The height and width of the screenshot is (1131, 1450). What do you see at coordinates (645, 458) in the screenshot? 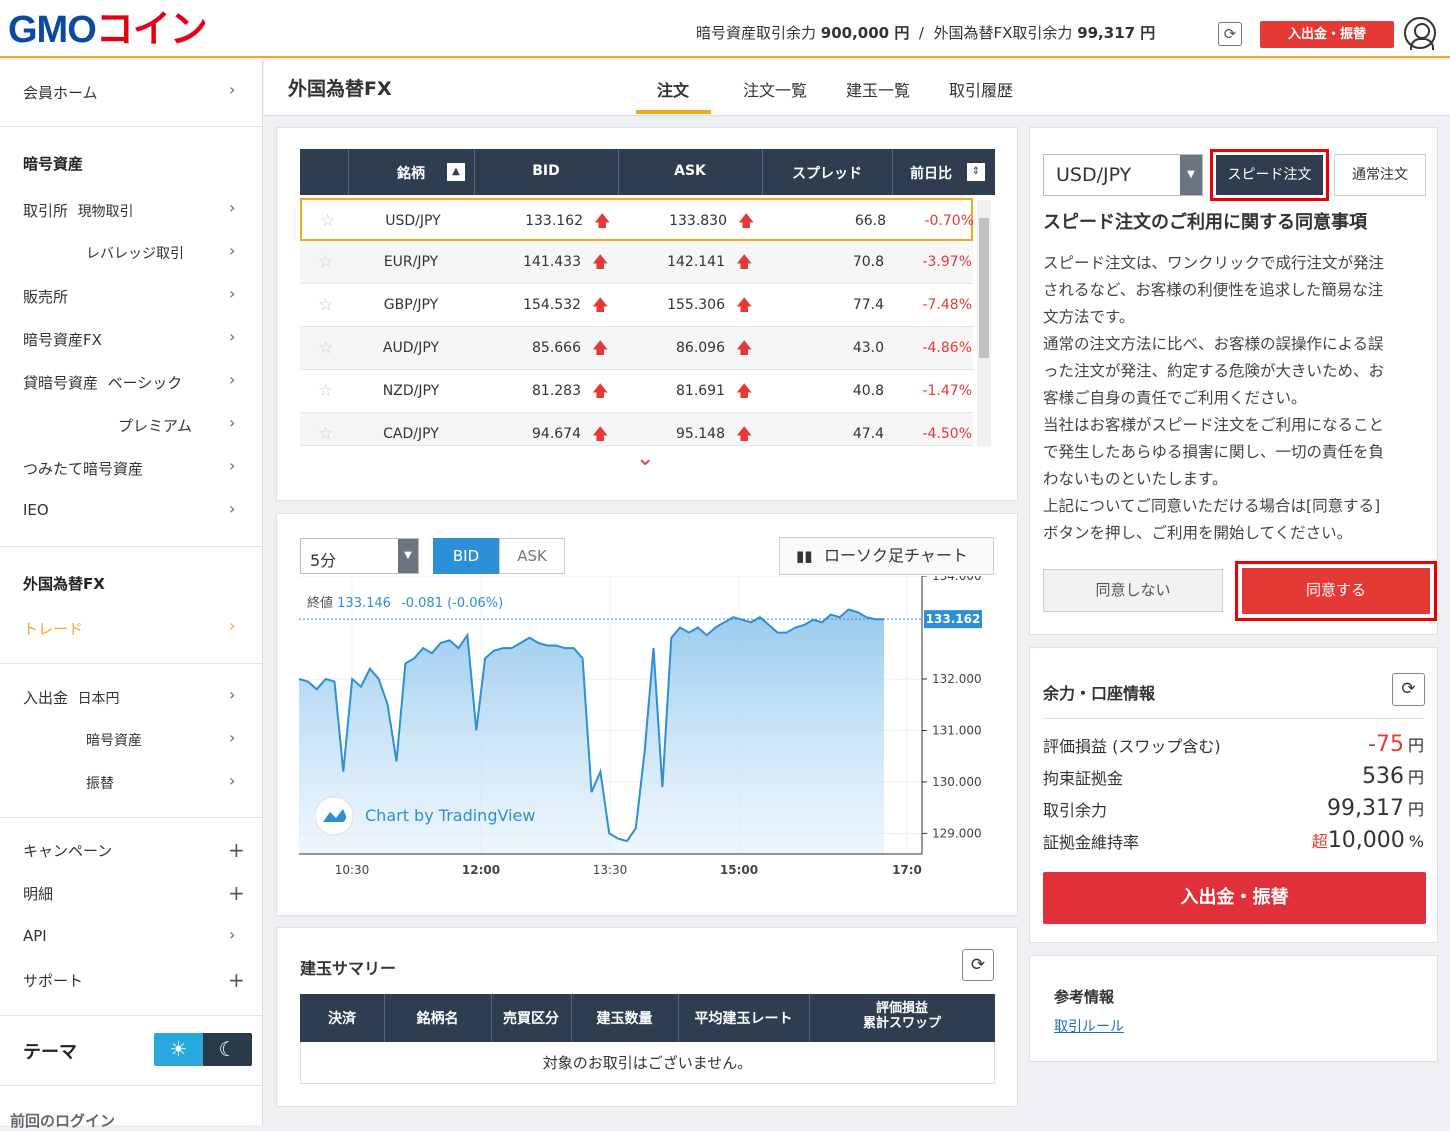
I see `chevron-down-icon: ⌄` at bounding box center [645, 458].